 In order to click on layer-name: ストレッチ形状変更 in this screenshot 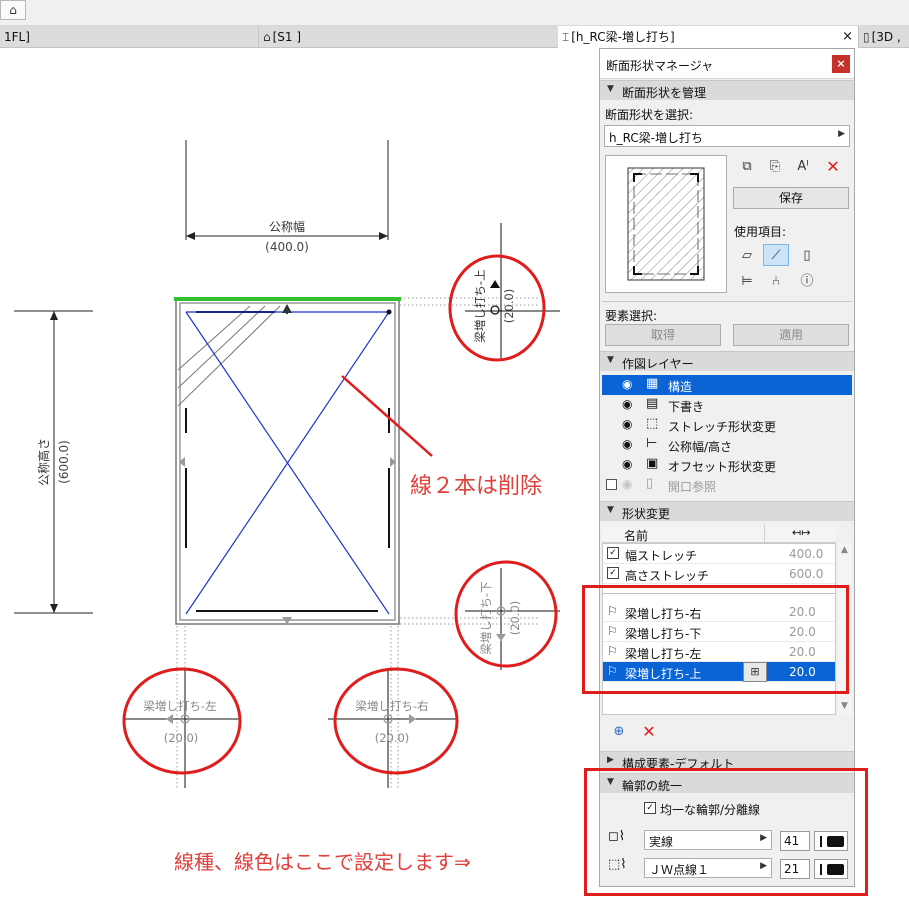, I will do `click(722, 427)`.